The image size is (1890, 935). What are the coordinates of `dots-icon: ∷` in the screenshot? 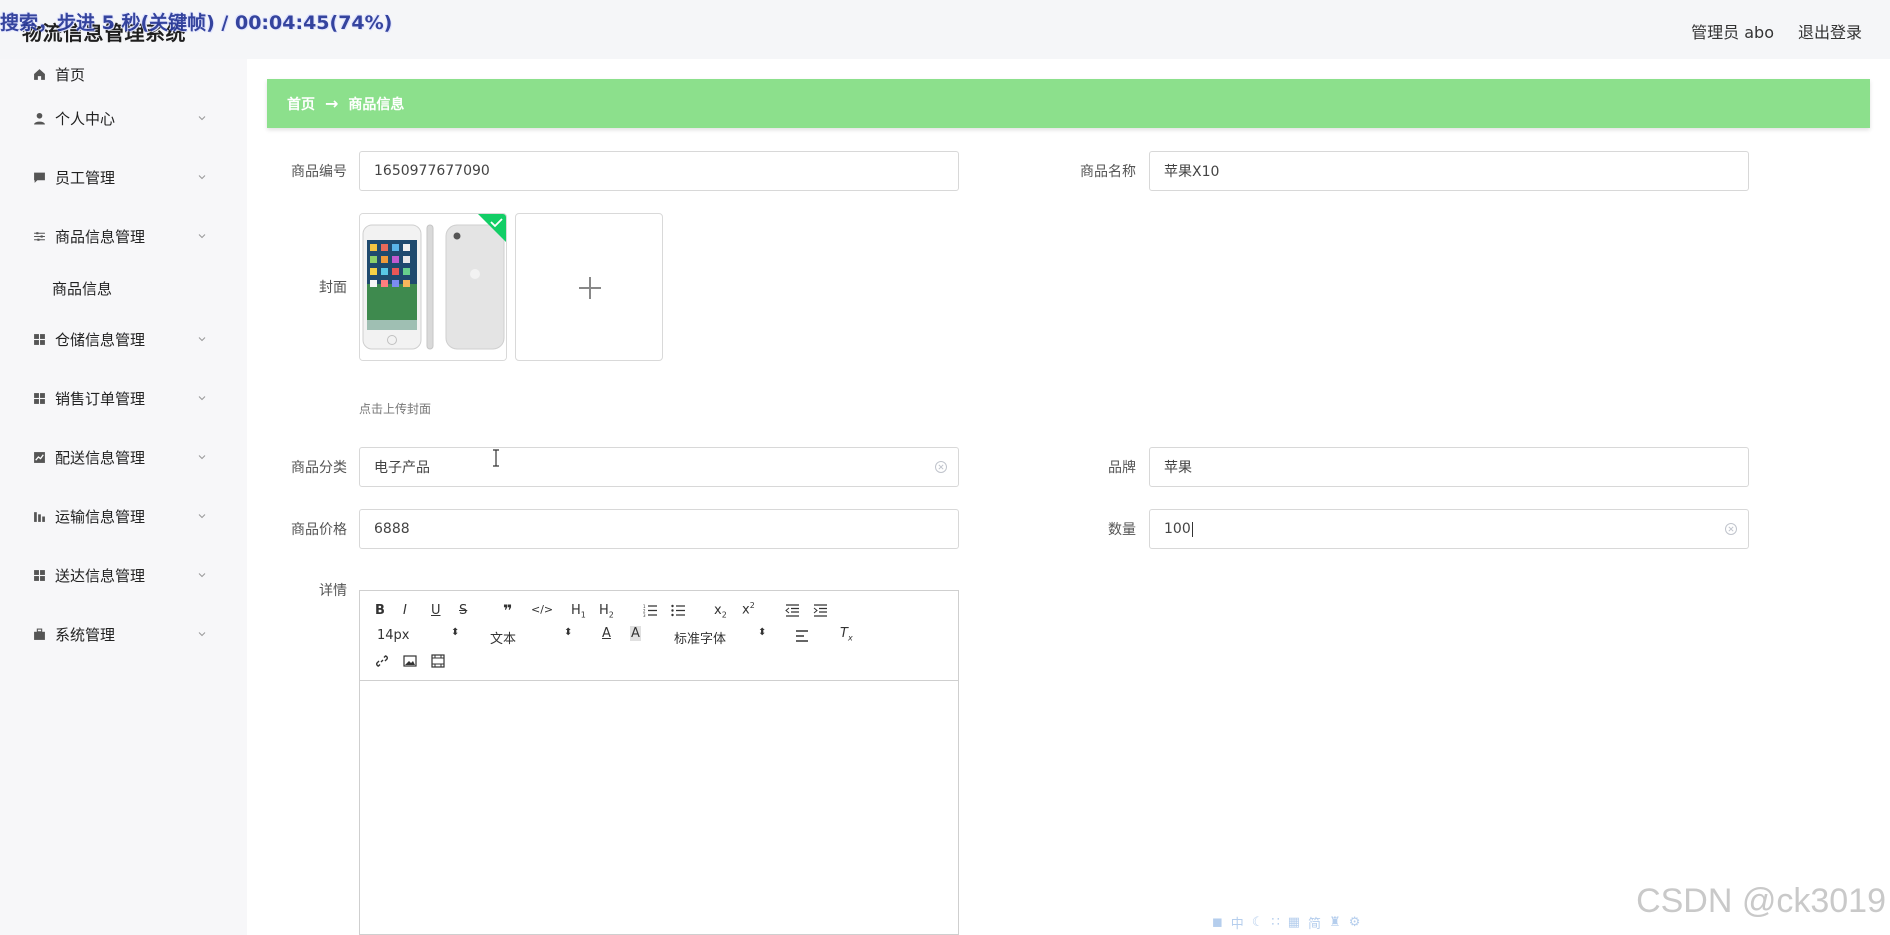 It's located at (1275, 922).